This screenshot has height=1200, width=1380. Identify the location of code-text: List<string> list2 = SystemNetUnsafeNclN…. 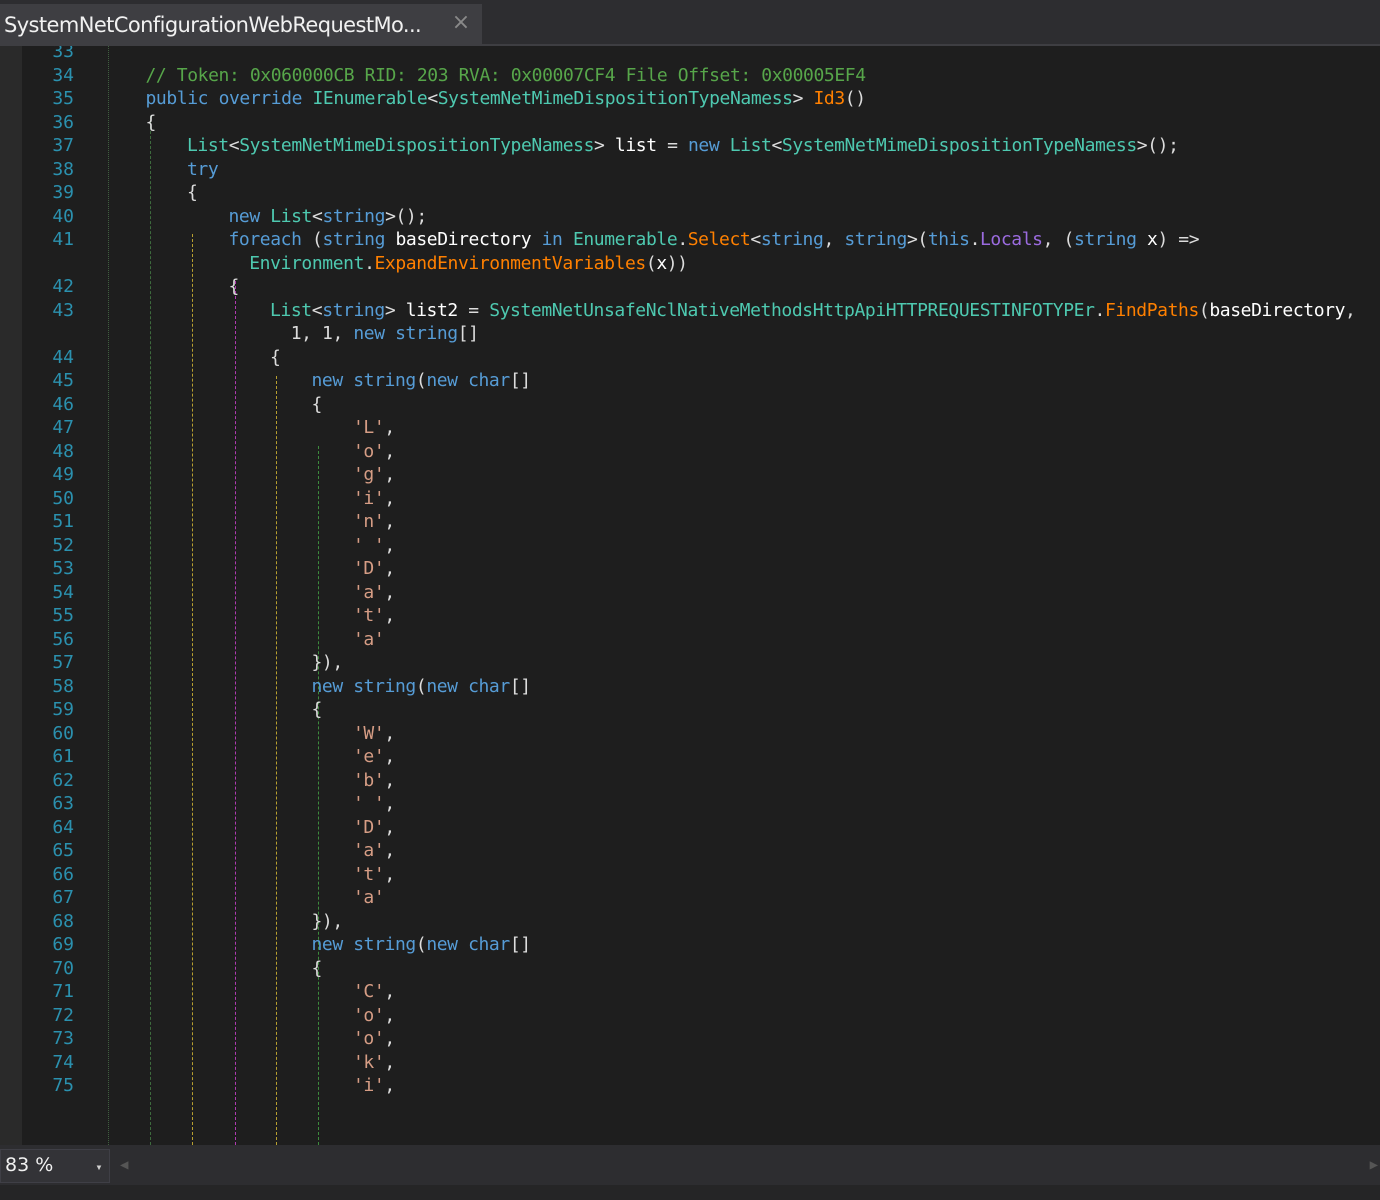
(813, 311).